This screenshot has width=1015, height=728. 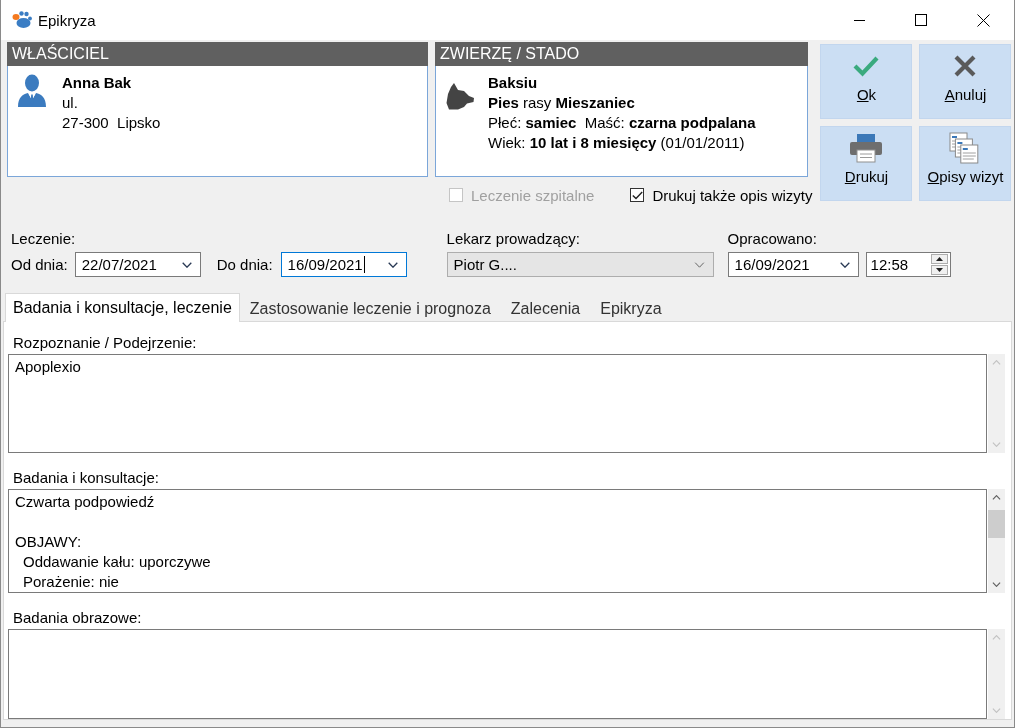 I want to click on triangle-down-icon, so click(x=939, y=270).